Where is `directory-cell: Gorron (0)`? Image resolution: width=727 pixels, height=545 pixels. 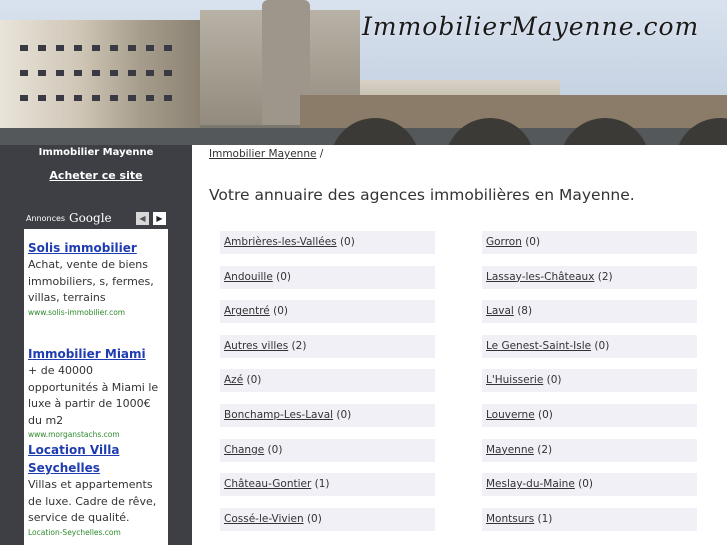
directory-cell: Gorron (0) is located at coordinates (589, 242).